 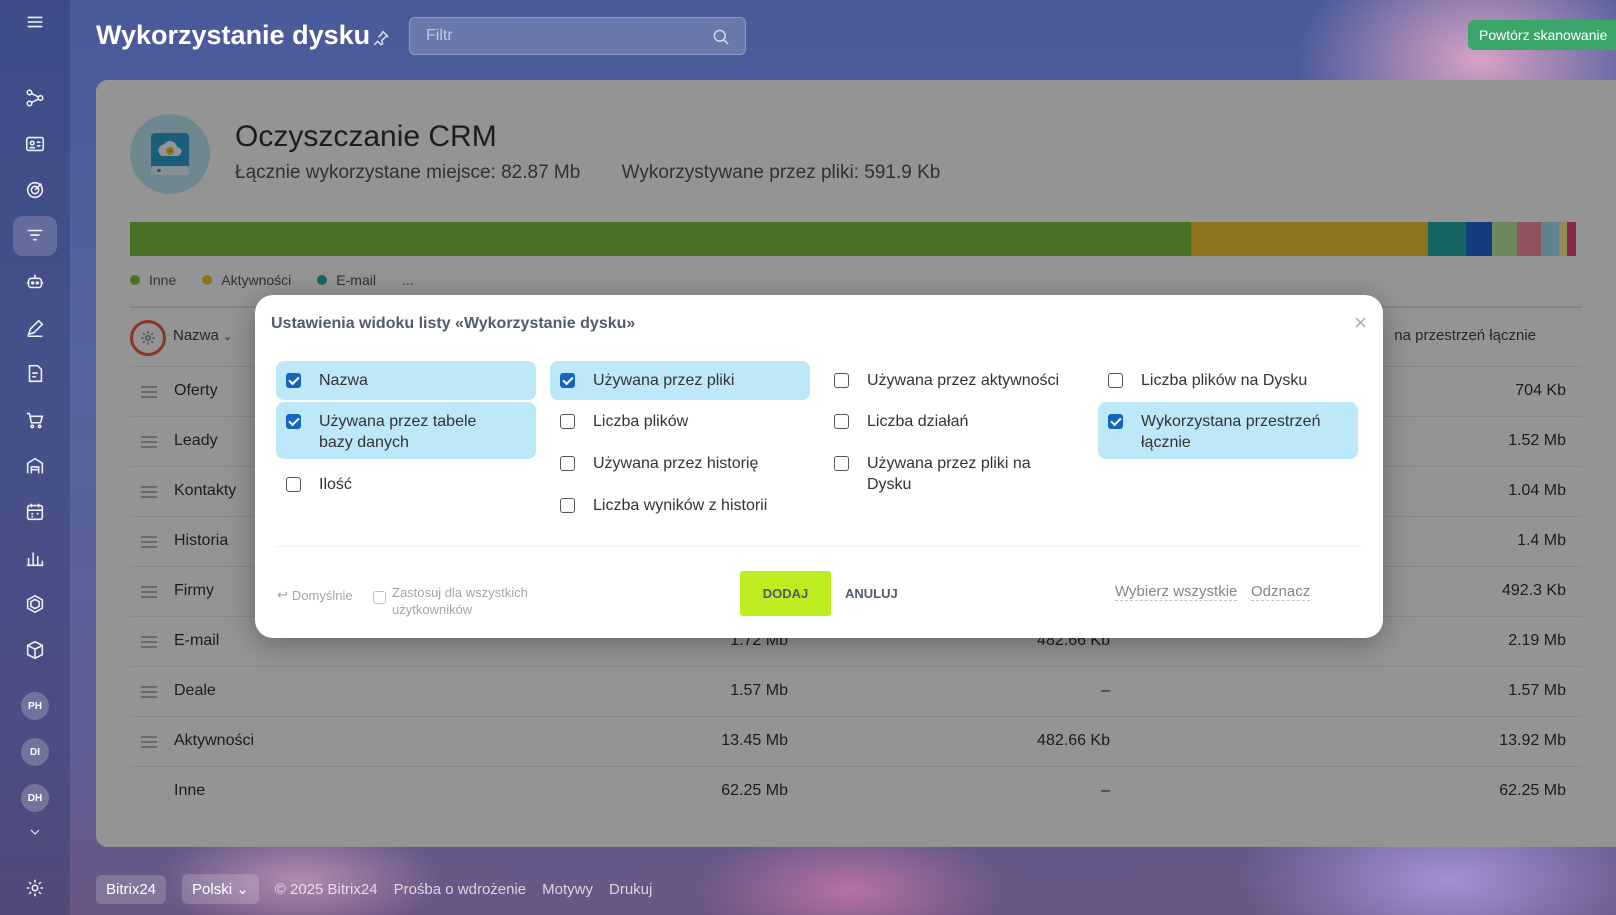 I want to click on option-files: Używana przez pliki, so click(x=680, y=380).